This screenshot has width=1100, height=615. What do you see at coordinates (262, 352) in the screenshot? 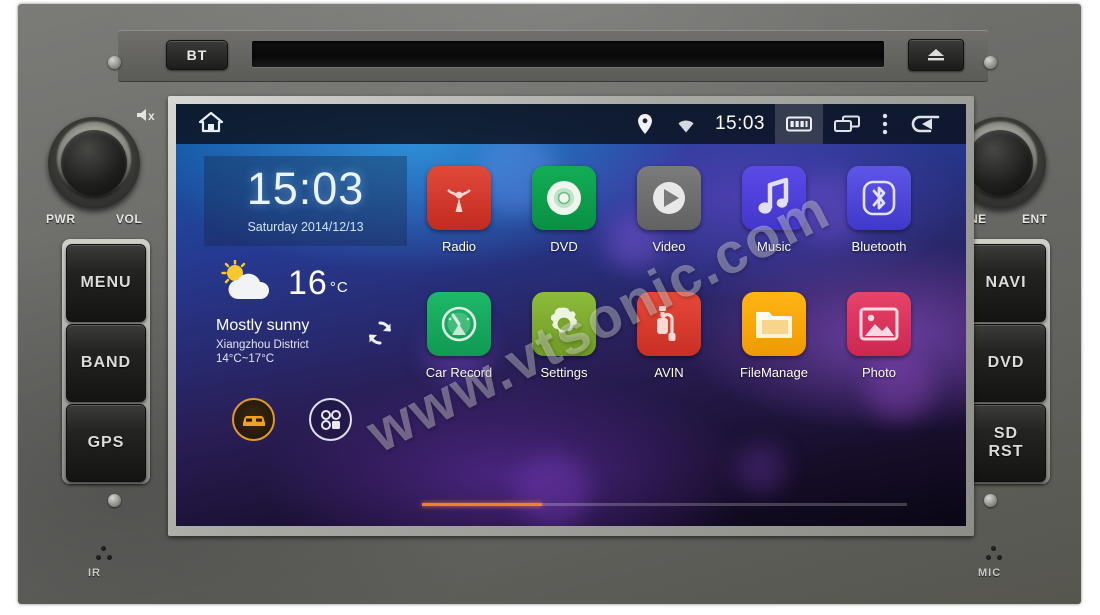
I see `weather-location-range: Xiangzhou District 14°C~17°C` at bounding box center [262, 352].